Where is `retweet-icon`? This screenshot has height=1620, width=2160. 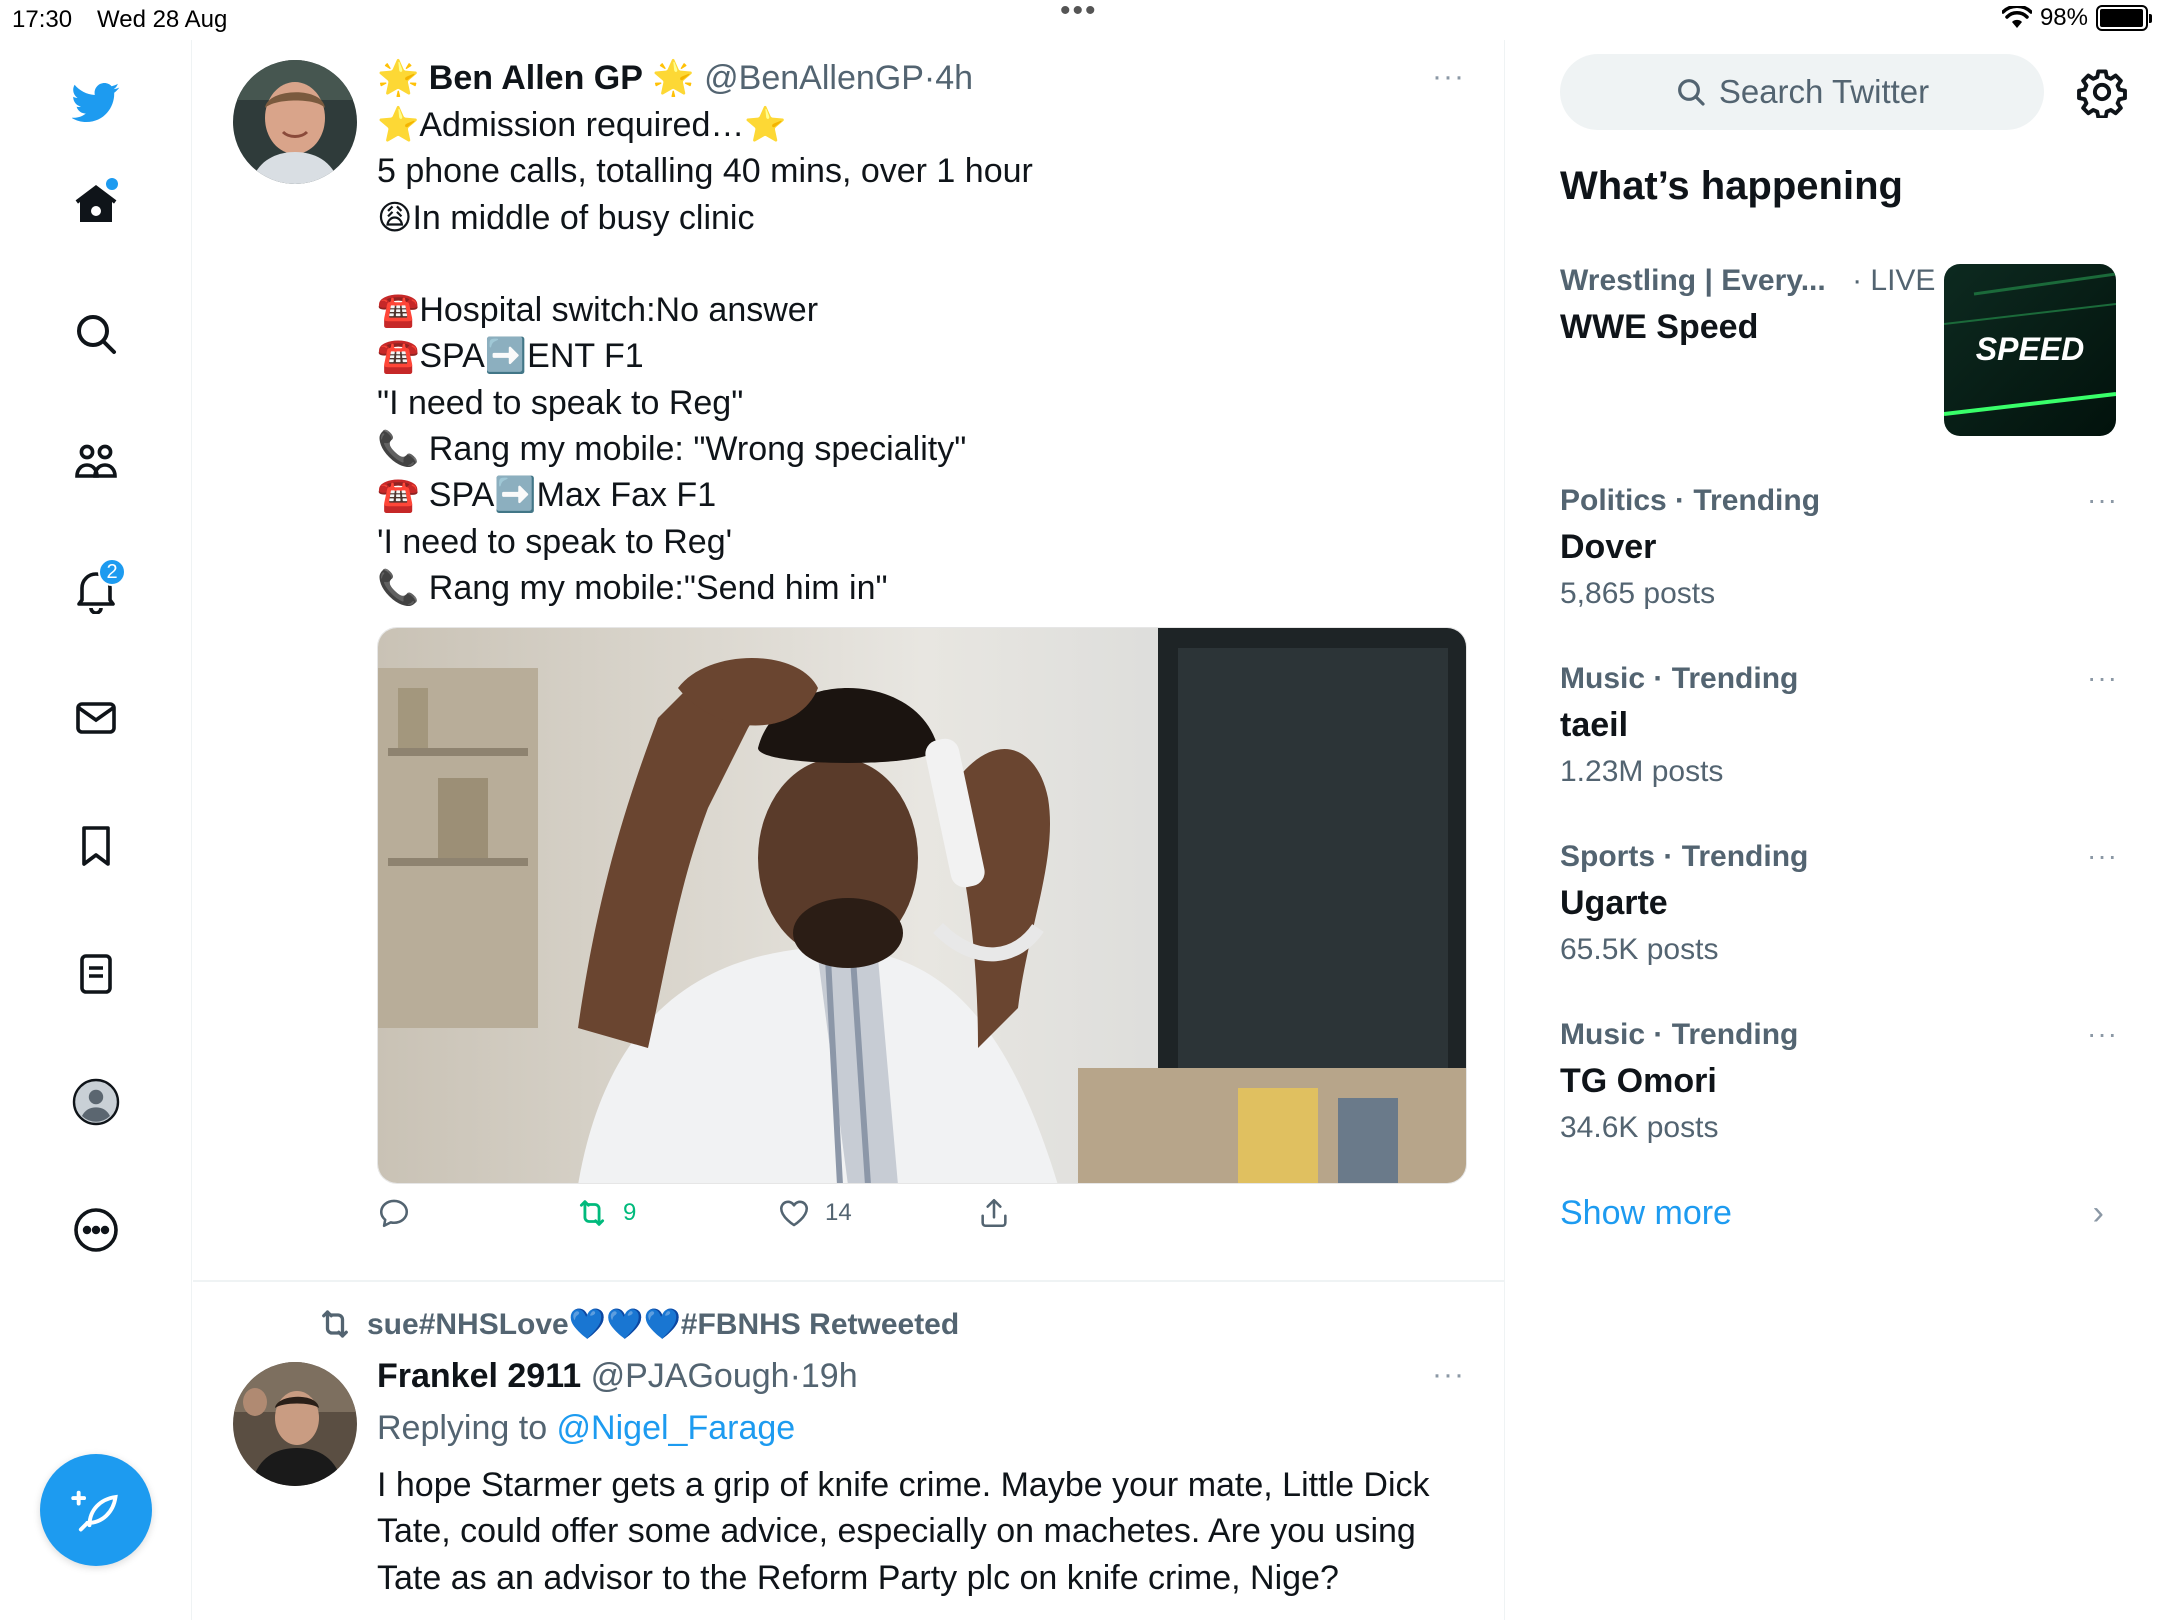
retweet-icon is located at coordinates (335, 1324).